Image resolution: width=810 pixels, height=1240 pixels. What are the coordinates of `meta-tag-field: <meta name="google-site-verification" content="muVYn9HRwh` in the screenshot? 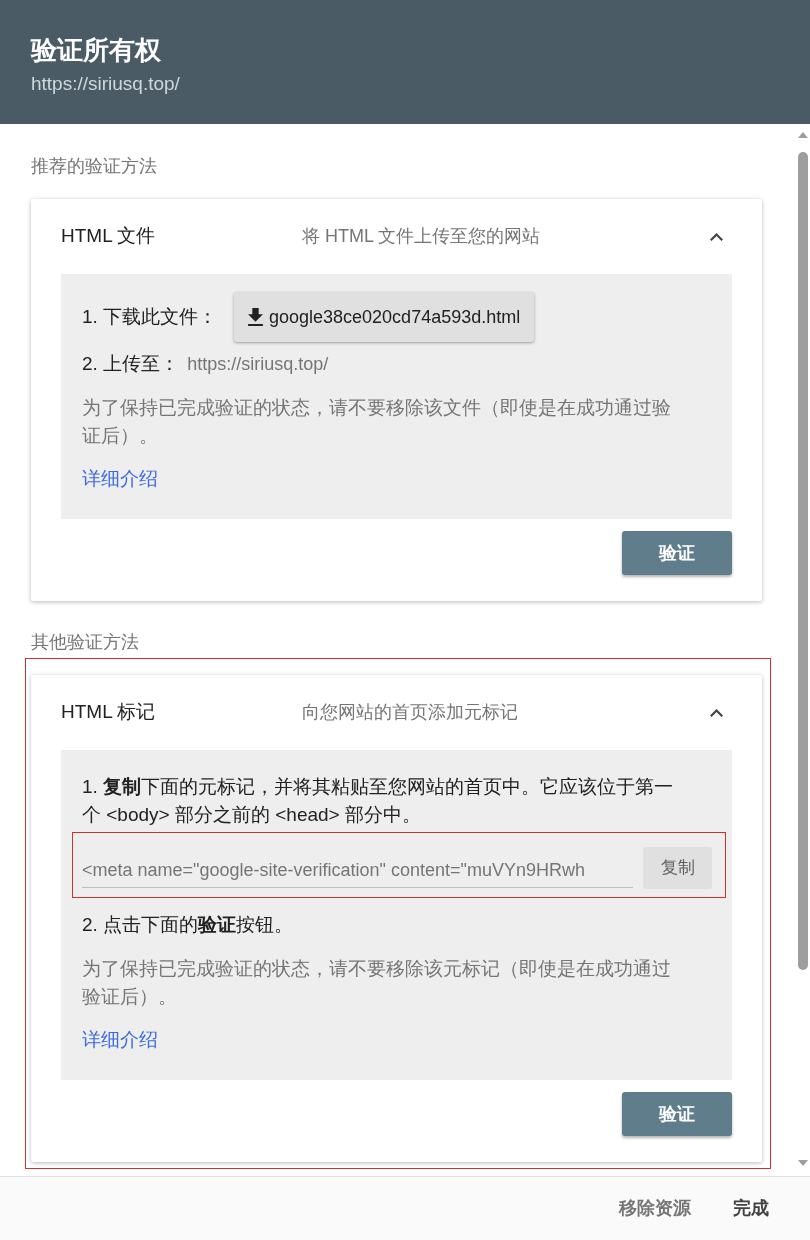 It's located at (357, 868).